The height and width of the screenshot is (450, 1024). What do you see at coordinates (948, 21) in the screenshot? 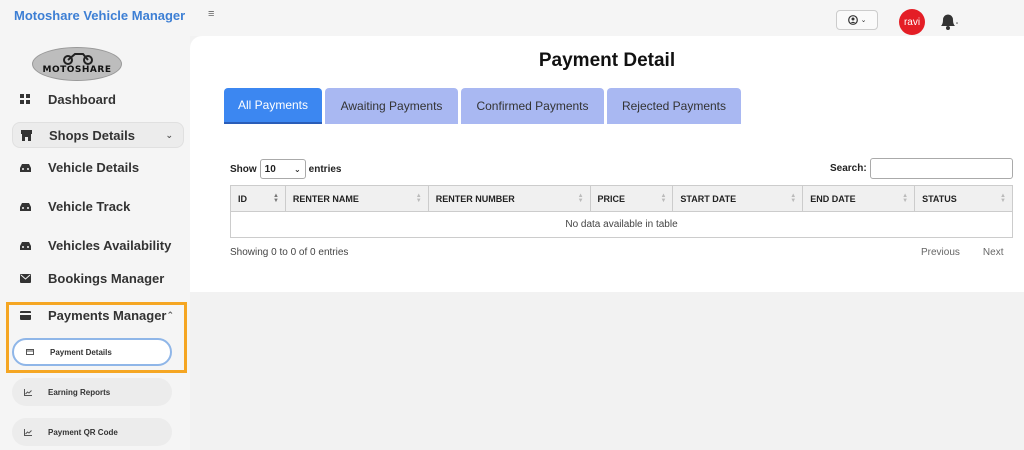
I see `bell-icon` at bounding box center [948, 21].